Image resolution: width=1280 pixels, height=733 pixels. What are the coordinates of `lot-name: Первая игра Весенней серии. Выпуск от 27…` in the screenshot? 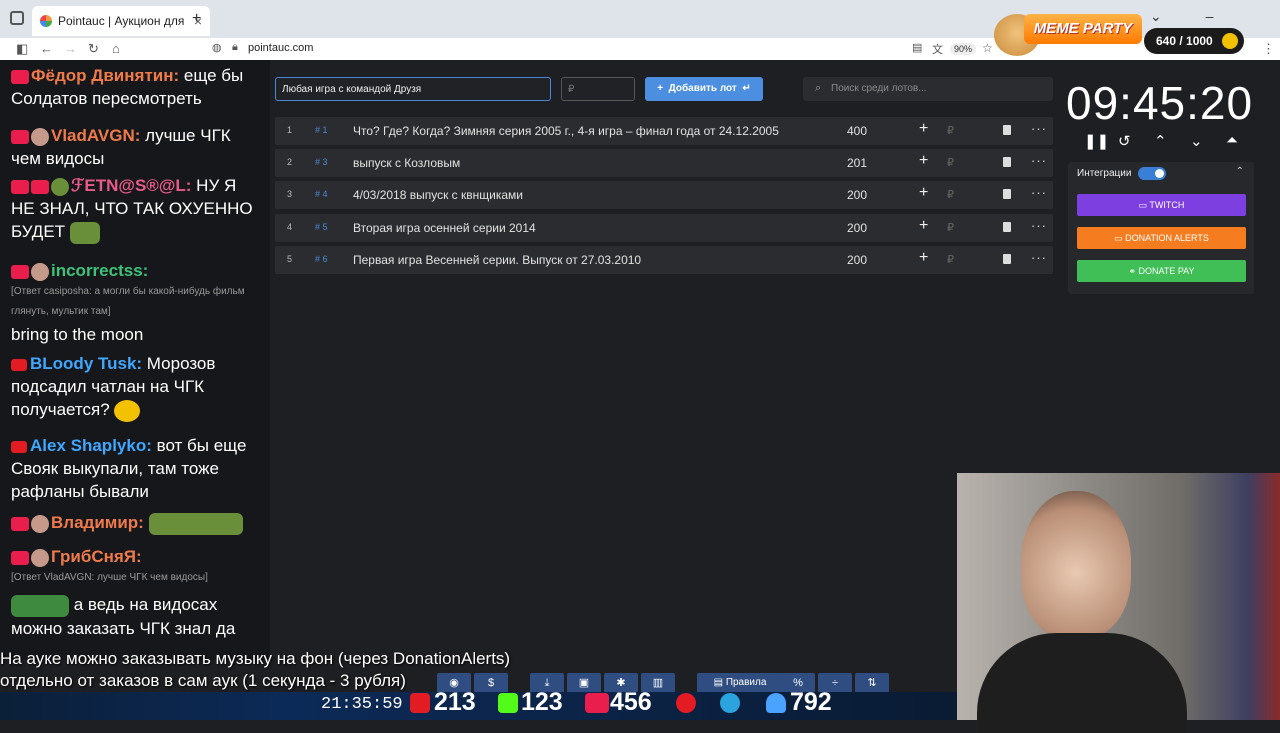 It's located at (497, 260).